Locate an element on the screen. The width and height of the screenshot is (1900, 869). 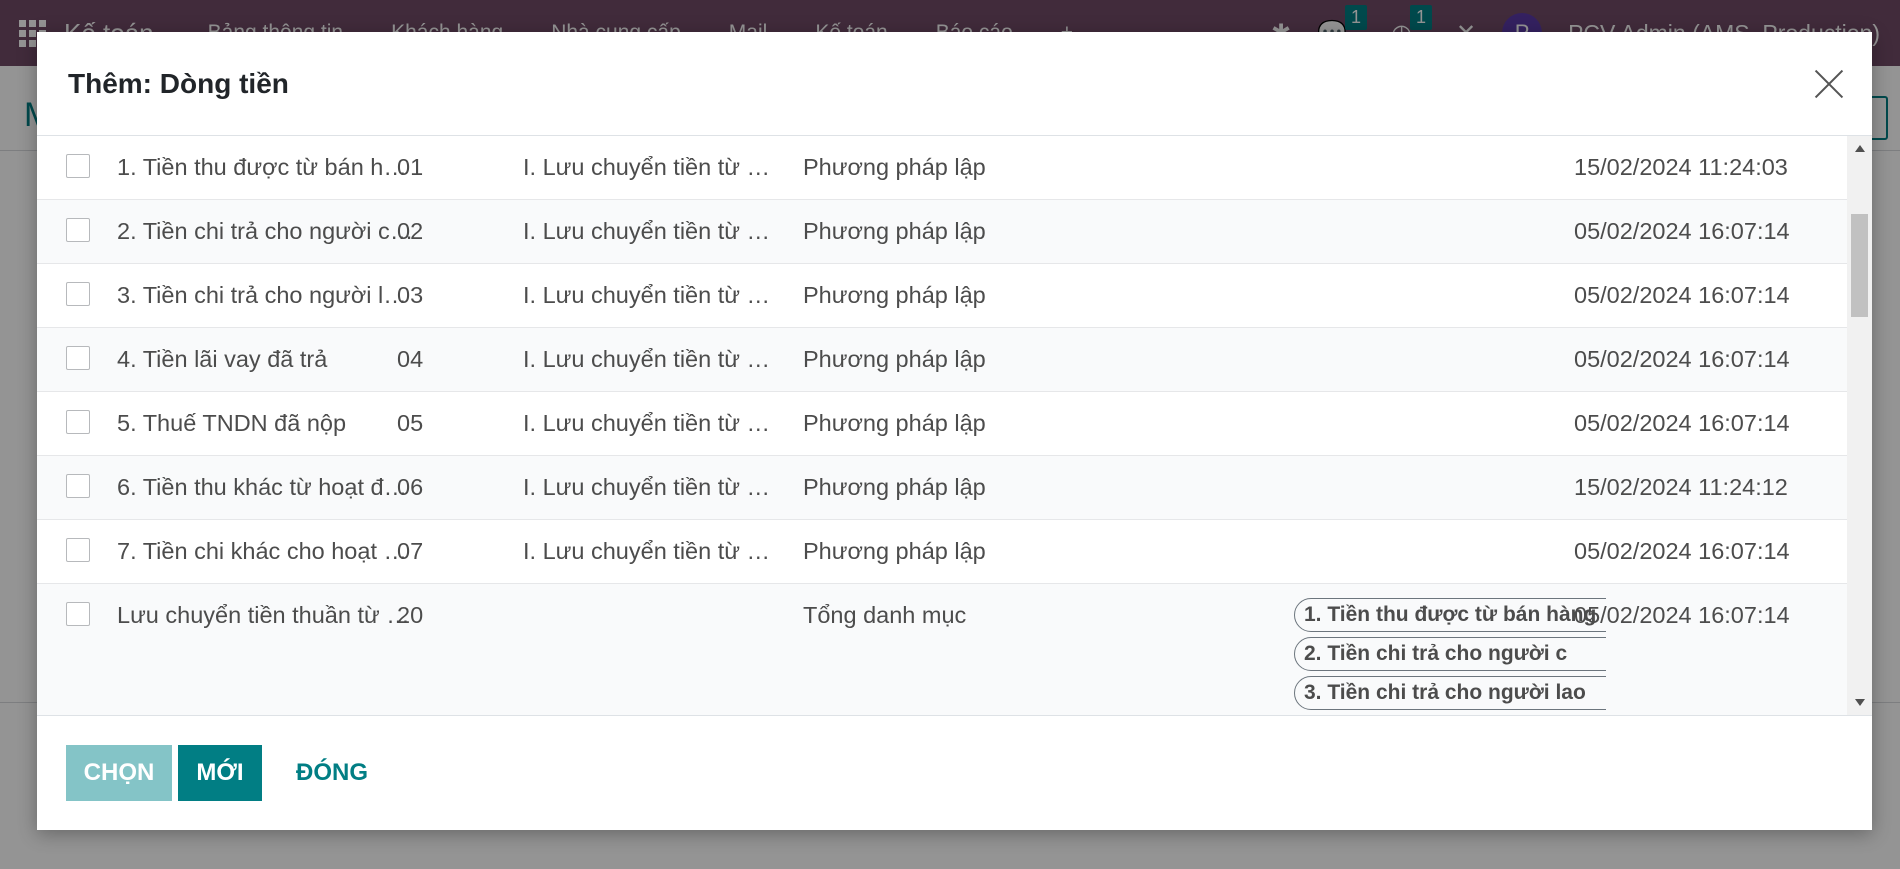
cashflow-code: 02 is located at coordinates (410, 231).